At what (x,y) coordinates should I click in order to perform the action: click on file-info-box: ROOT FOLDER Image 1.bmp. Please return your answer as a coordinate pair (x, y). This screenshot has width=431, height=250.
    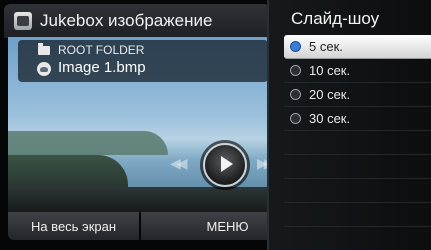
    Looking at the image, I should click on (143, 61).